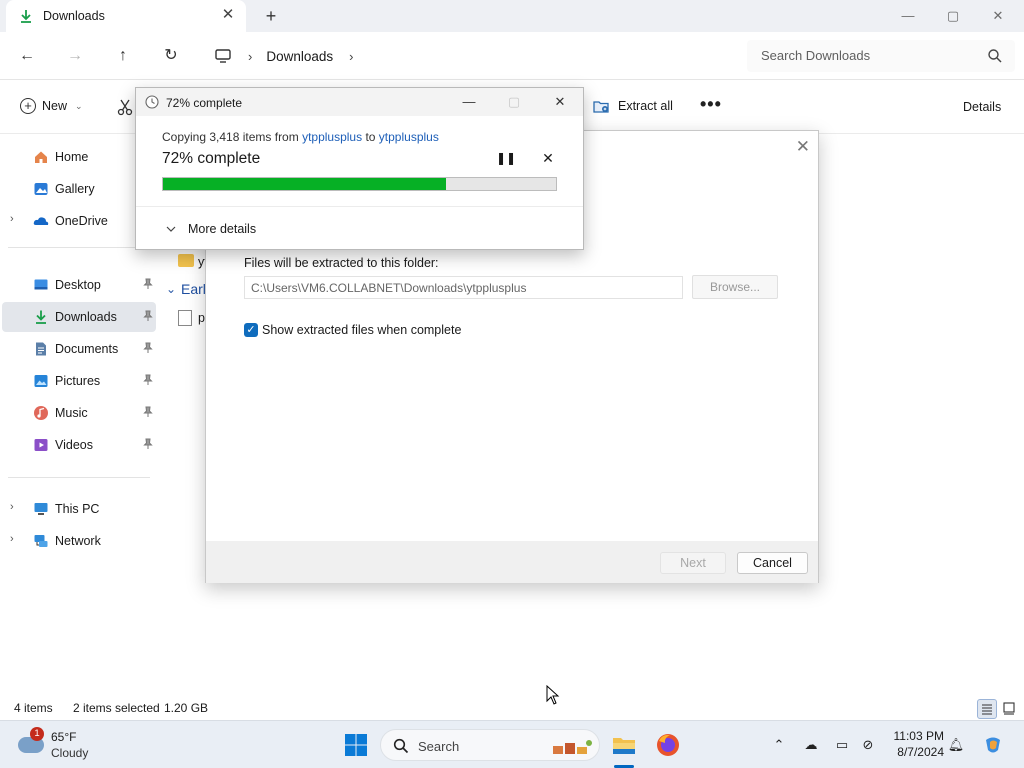  I want to click on copilot-icon, so click(993, 745).